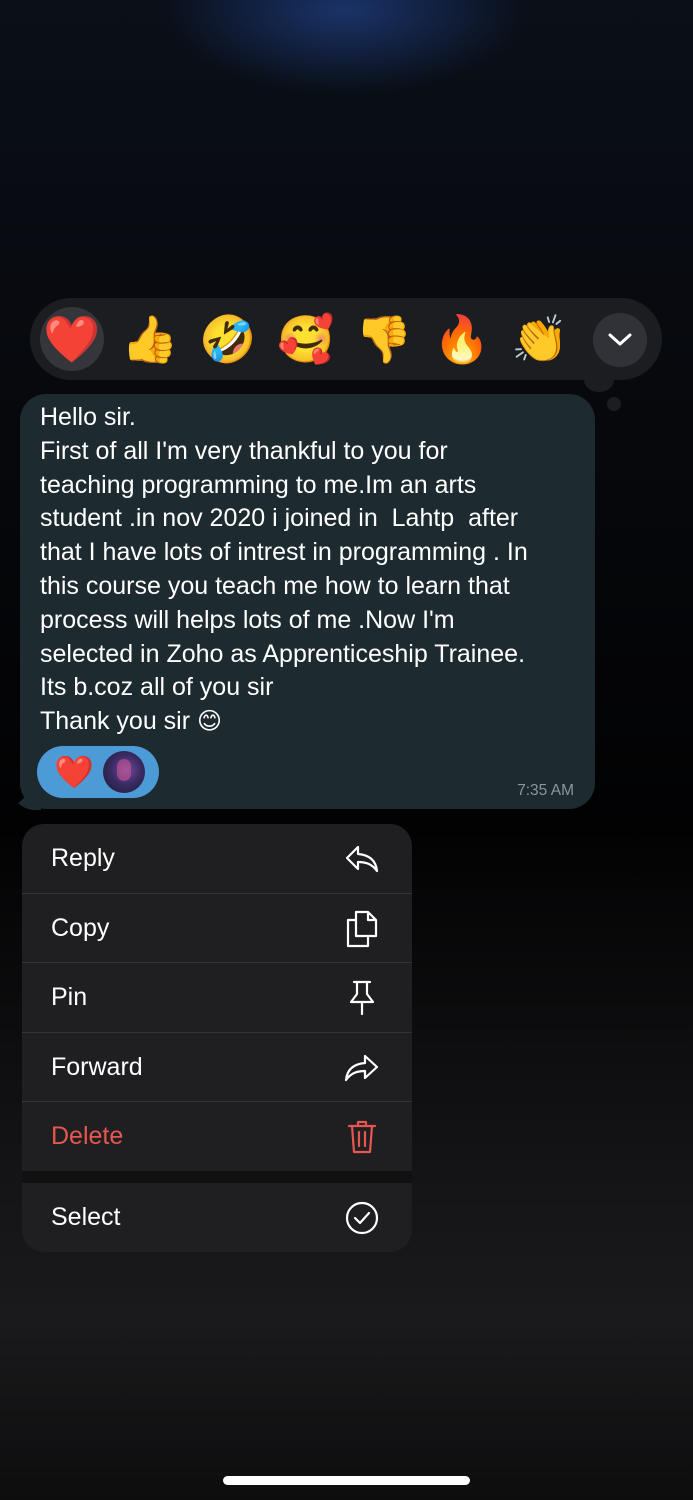  What do you see at coordinates (217, 1217) in the screenshot?
I see `select-menu-item: Select` at bounding box center [217, 1217].